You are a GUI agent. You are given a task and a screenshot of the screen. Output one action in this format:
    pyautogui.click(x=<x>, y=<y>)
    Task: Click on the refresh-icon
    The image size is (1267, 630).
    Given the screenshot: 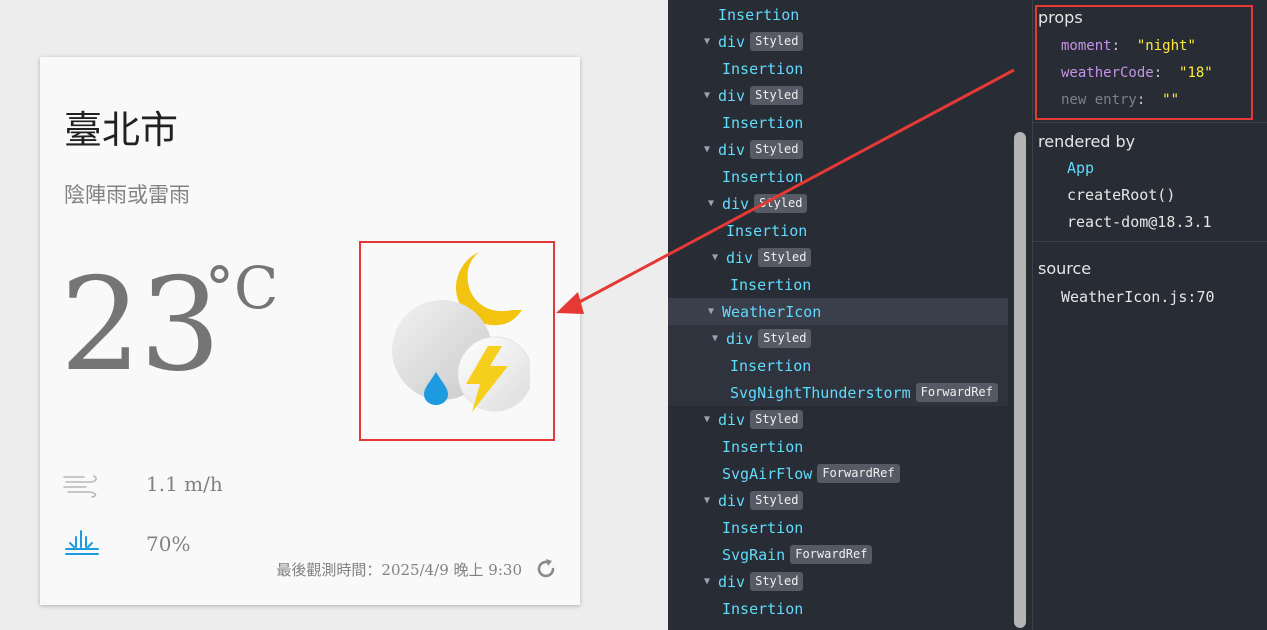 What is the action you would take?
    pyautogui.click(x=546, y=569)
    